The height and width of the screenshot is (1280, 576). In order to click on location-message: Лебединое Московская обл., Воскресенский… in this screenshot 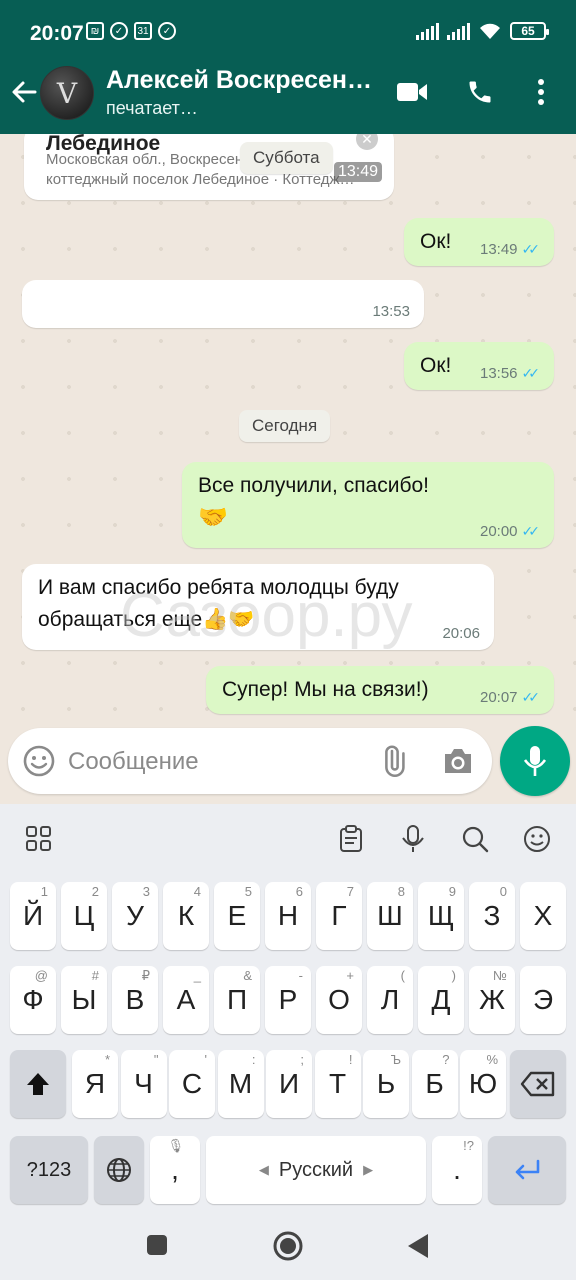, I will do `click(209, 167)`.